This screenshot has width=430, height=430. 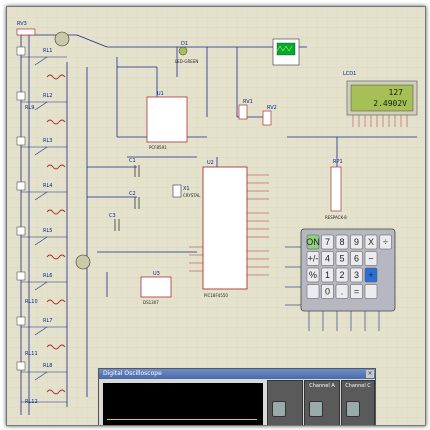 What do you see at coordinates (62, 39) in the screenshot?
I see `lamp-top-icon` at bounding box center [62, 39].